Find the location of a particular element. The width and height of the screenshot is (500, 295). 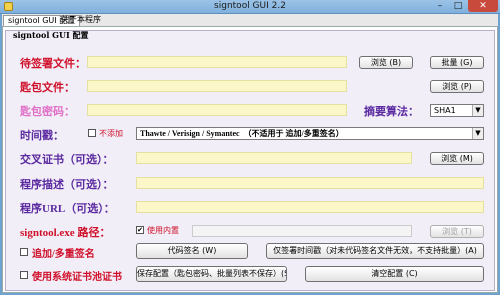

cross-cert-field is located at coordinates (274, 158).